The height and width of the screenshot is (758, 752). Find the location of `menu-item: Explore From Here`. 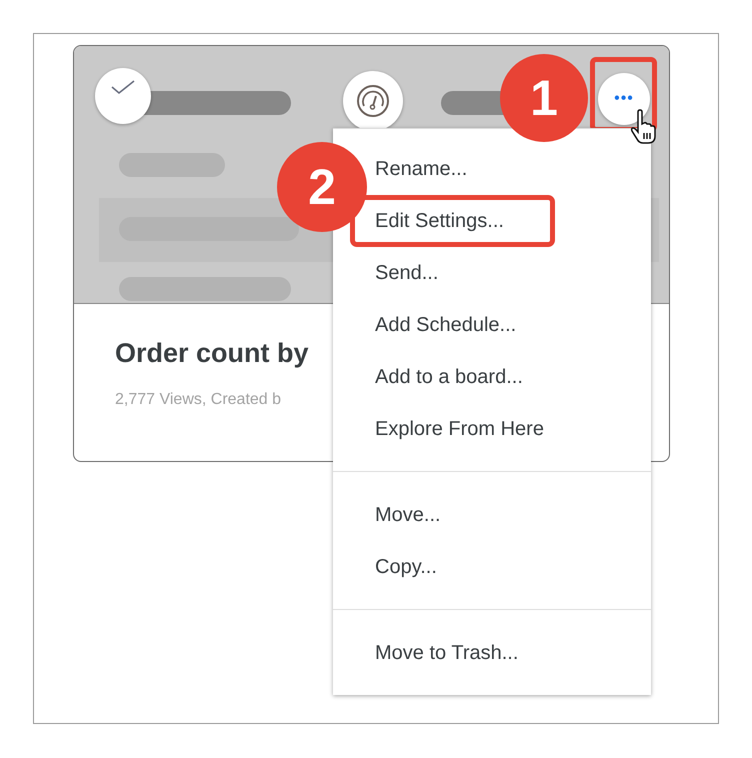

menu-item: Explore From Here is located at coordinates (459, 429).